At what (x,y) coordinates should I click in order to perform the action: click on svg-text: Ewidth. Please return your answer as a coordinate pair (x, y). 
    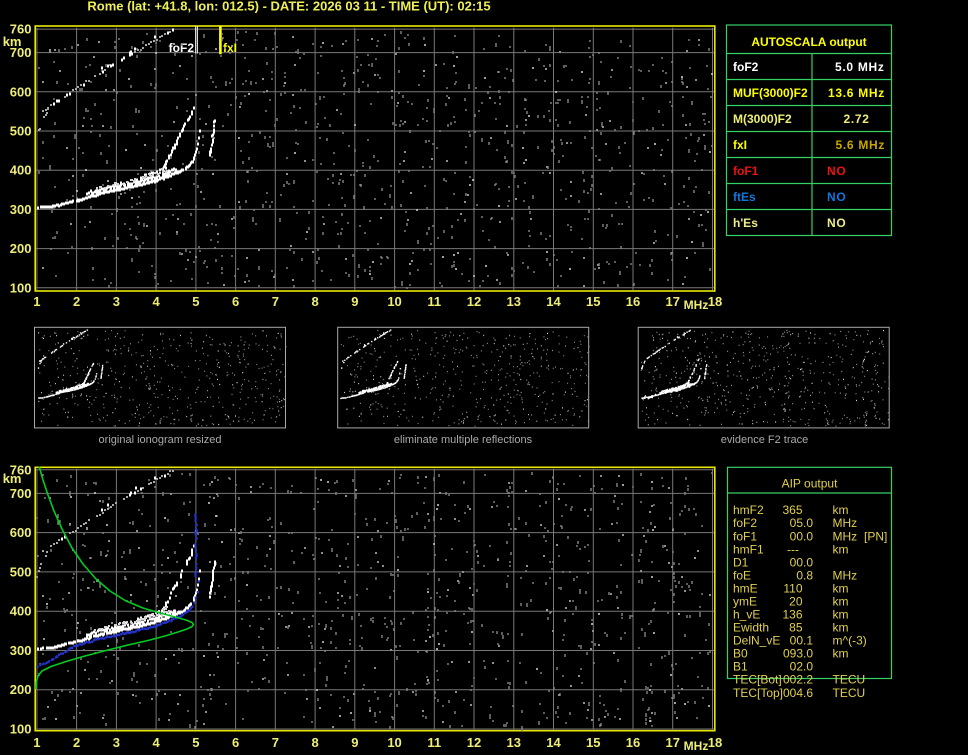
    Looking at the image, I should click on (751, 628).